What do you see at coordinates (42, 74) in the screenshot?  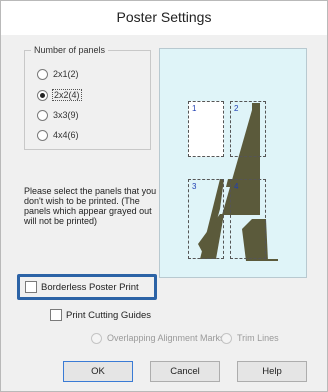 I see `radio-2x1-button` at bounding box center [42, 74].